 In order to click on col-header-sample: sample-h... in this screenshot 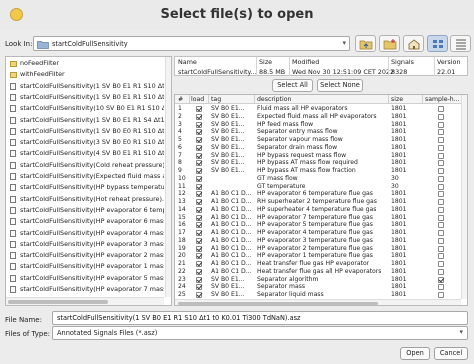, I will do `click(442, 99)`.